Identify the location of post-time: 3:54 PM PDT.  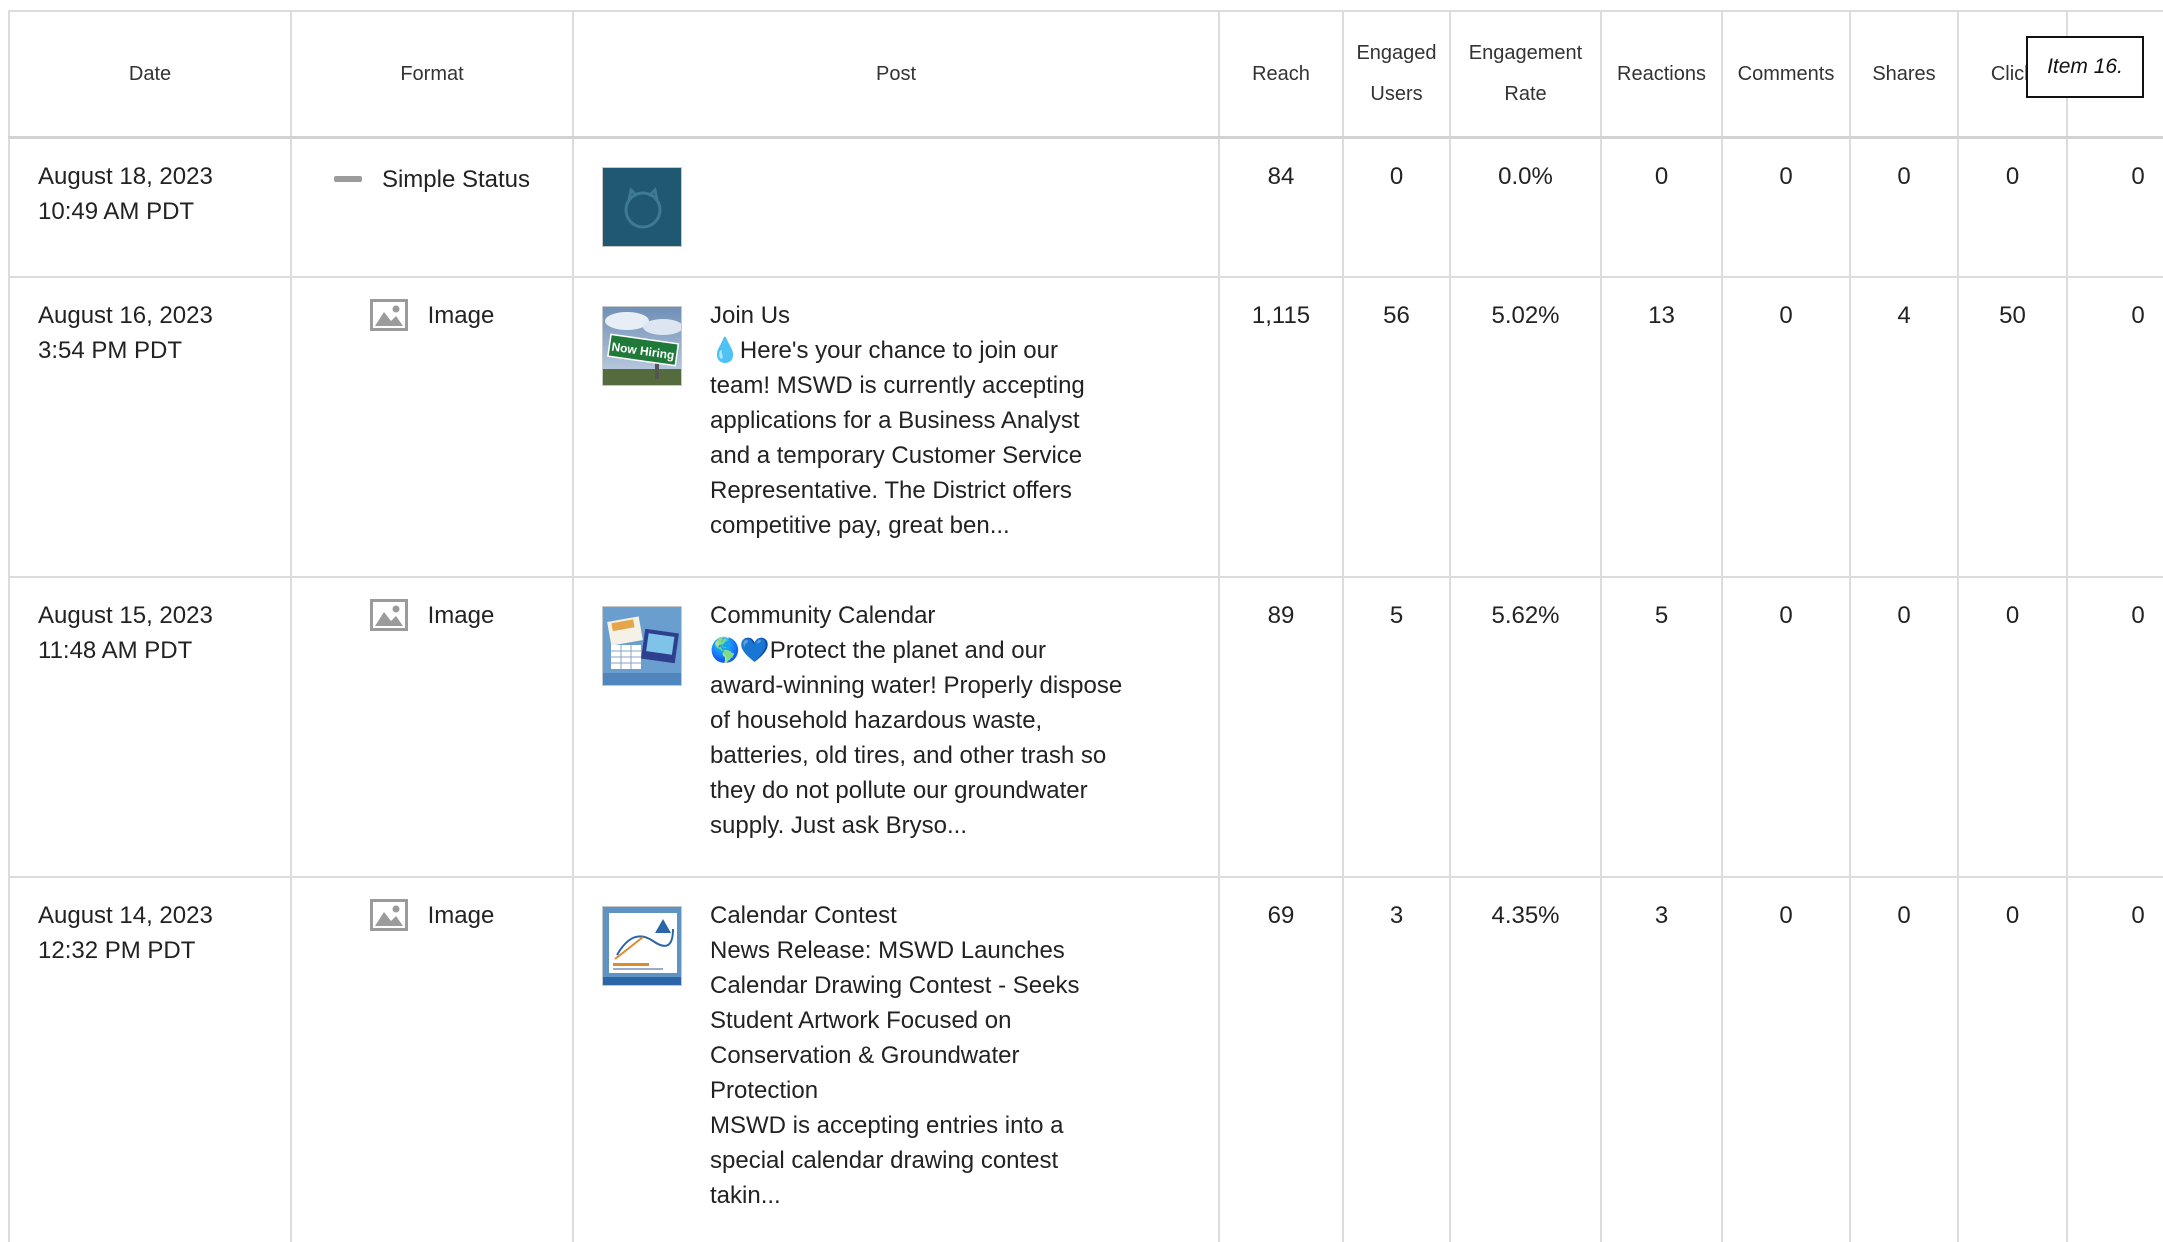
(110, 350).